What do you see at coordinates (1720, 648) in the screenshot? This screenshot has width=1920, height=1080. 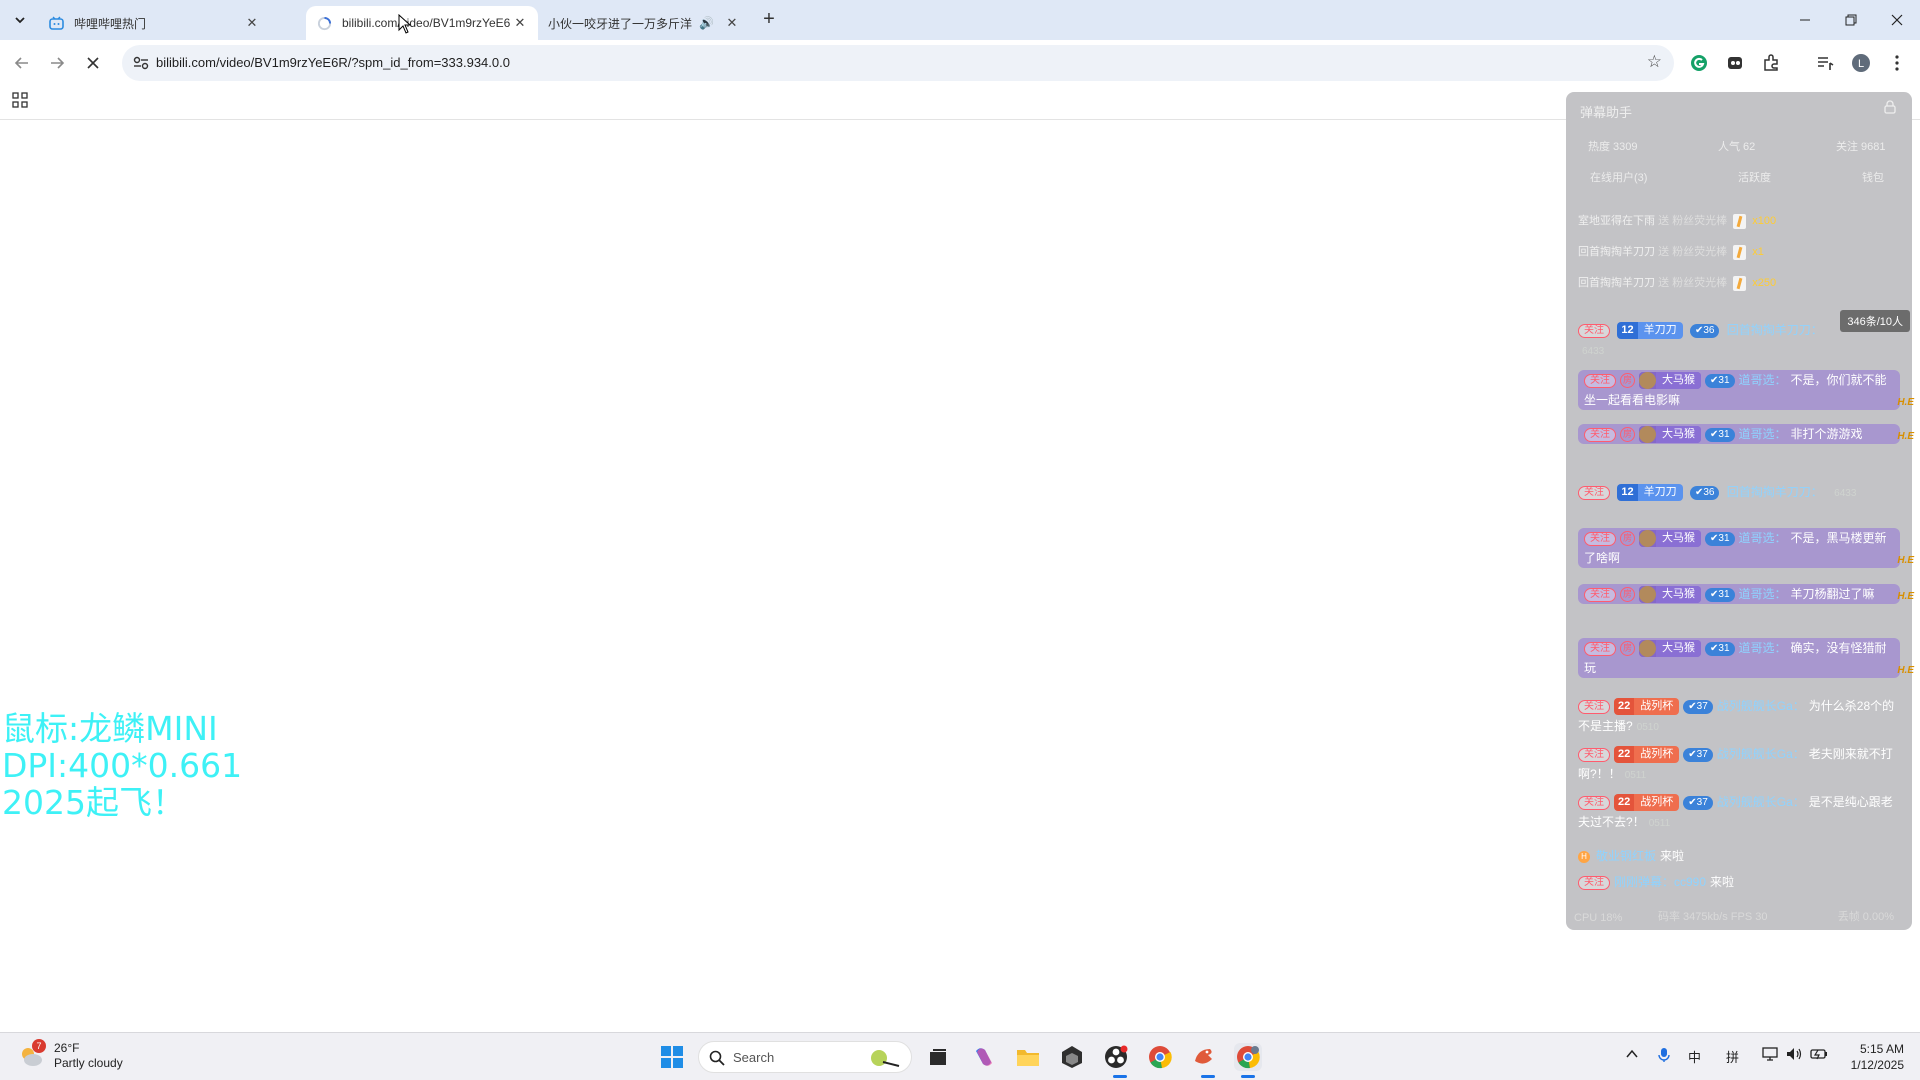 I see `guard-level-badge: ✔31` at bounding box center [1720, 648].